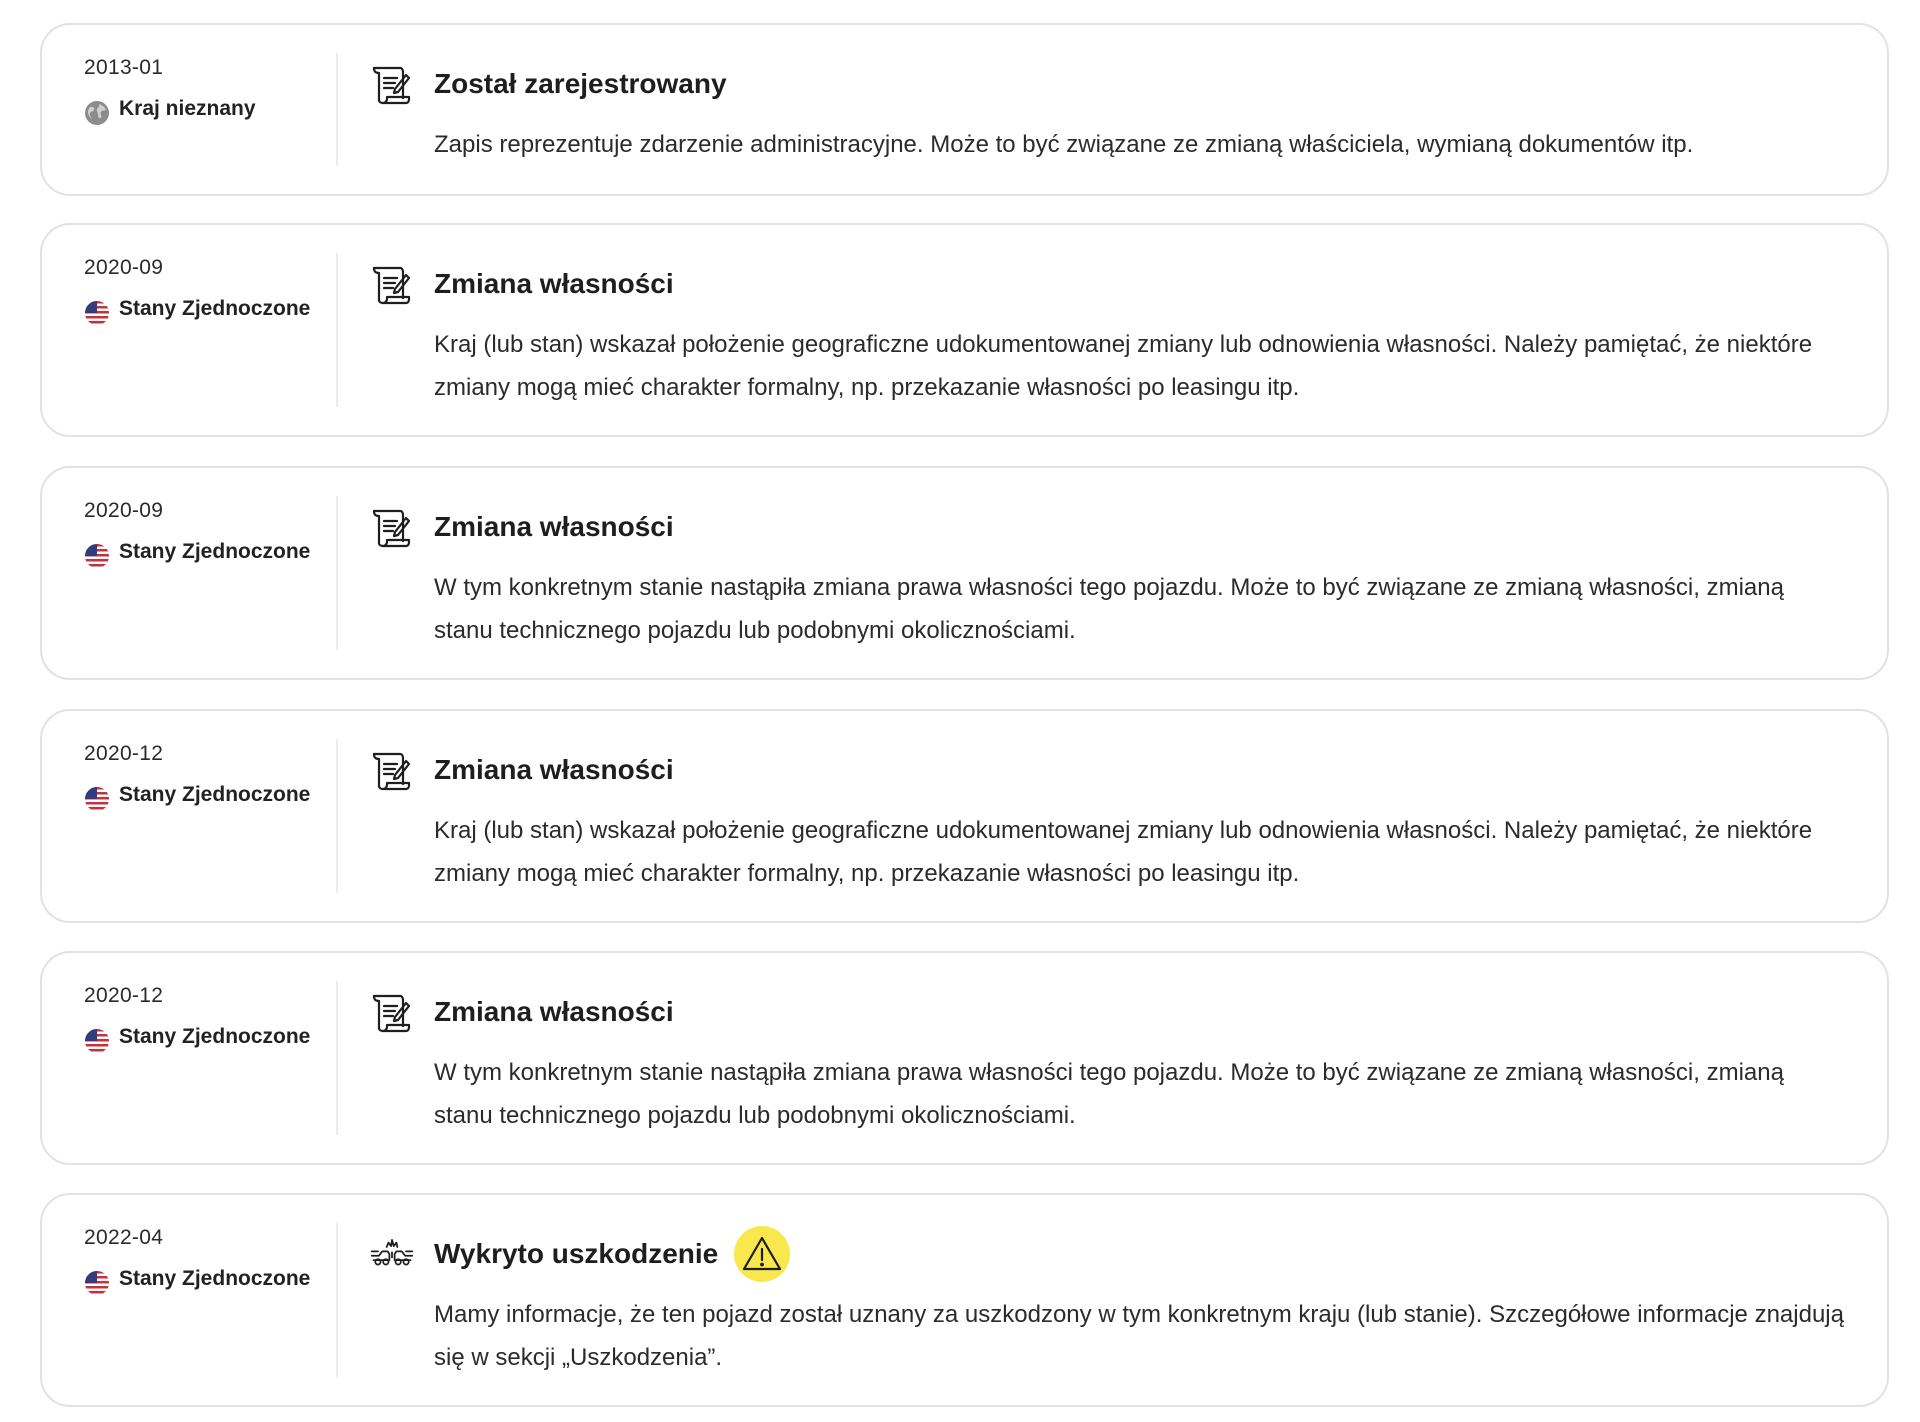  Describe the element at coordinates (580, 83) in the screenshot. I see `event-title: Został zarejestrowany` at that location.